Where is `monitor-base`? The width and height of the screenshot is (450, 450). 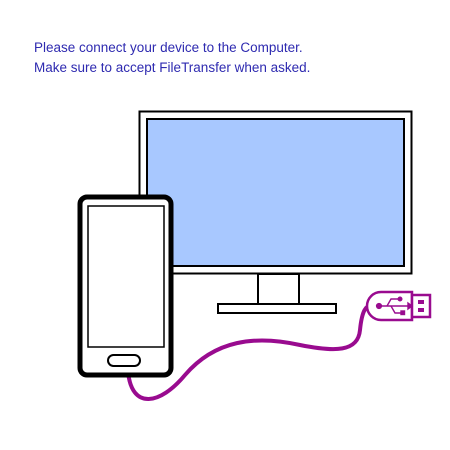
monitor-base is located at coordinates (277, 308).